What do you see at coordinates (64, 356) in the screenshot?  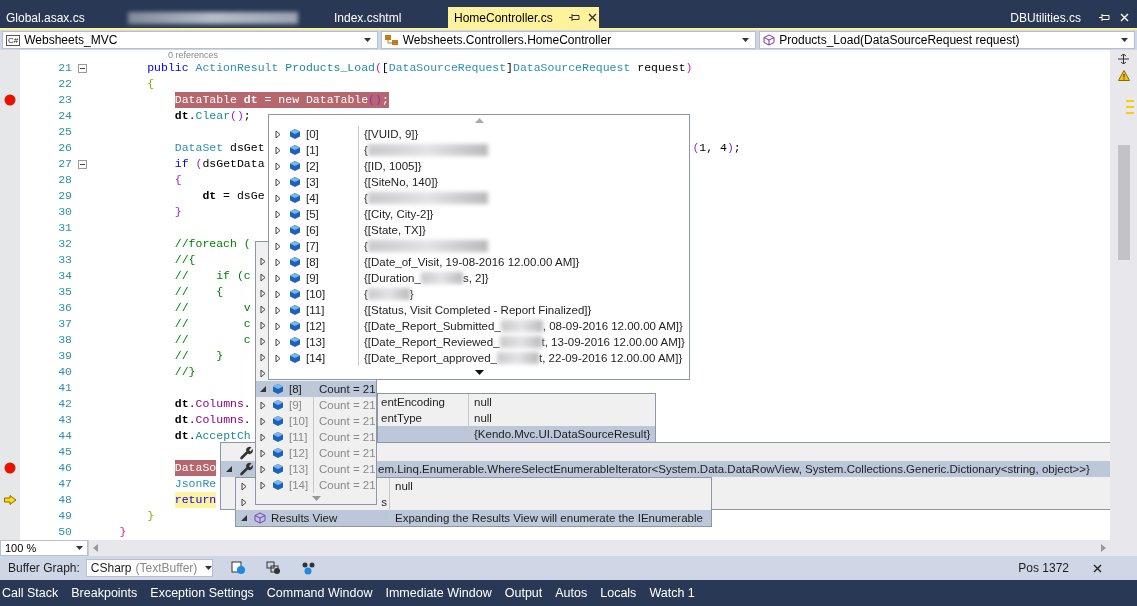 I see `line-number: 39` at bounding box center [64, 356].